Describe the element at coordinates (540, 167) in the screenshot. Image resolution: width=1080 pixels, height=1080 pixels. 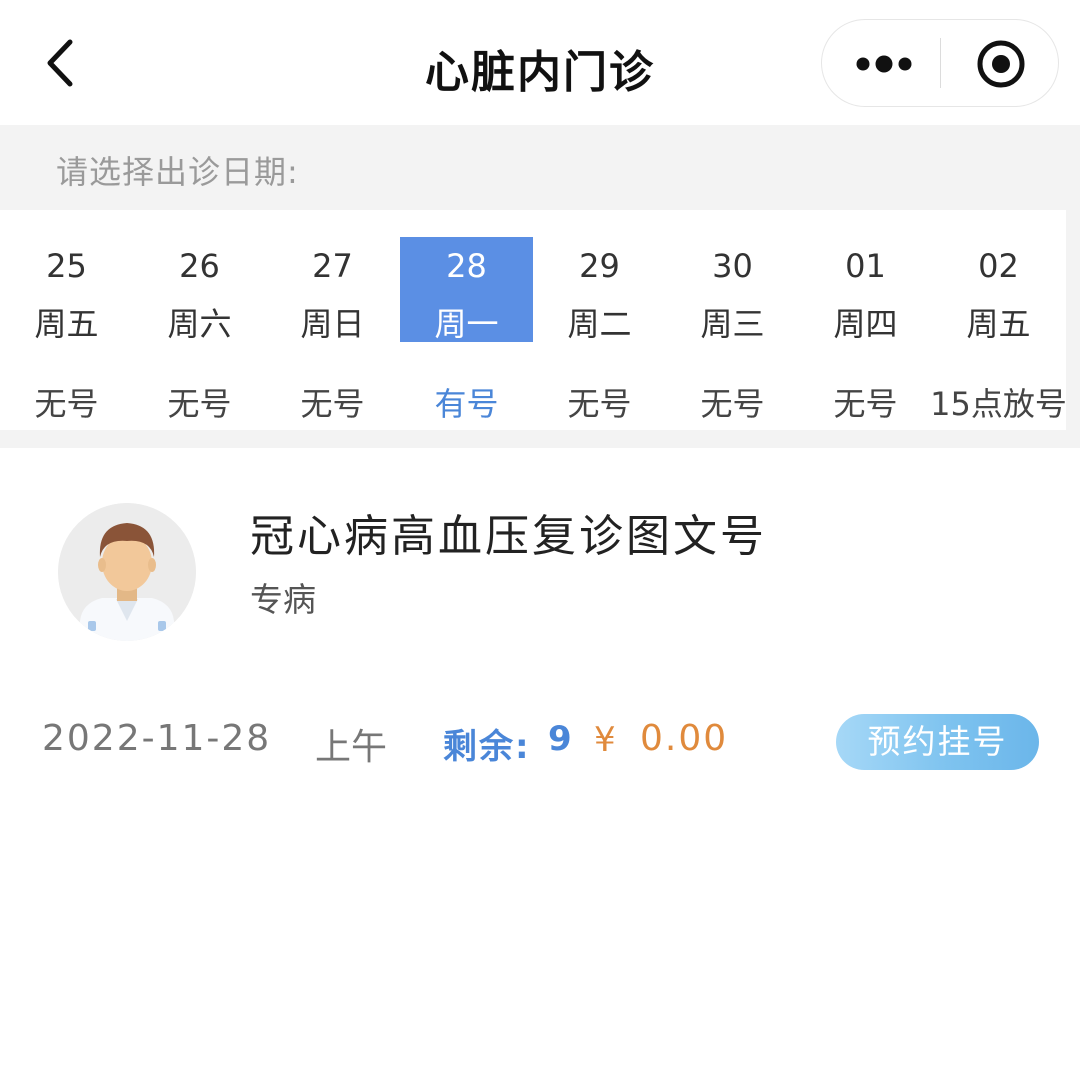
I see `date-label-band: 请选择出诊日期:` at that location.